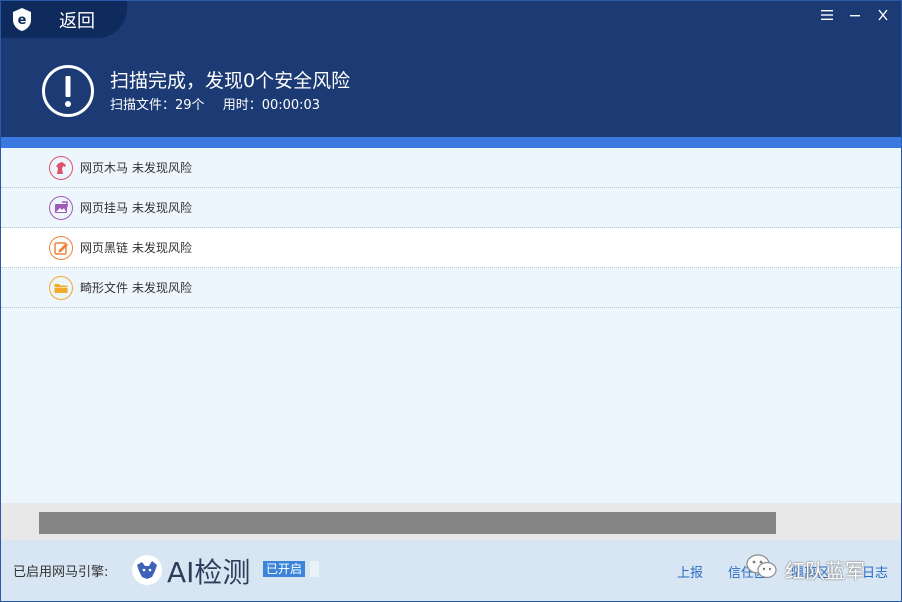 The width and height of the screenshot is (902, 602). Describe the element at coordinates (230, 81) in the screenshot. I see `result-title: 扫描完成，发现0个安全风险` at that location.